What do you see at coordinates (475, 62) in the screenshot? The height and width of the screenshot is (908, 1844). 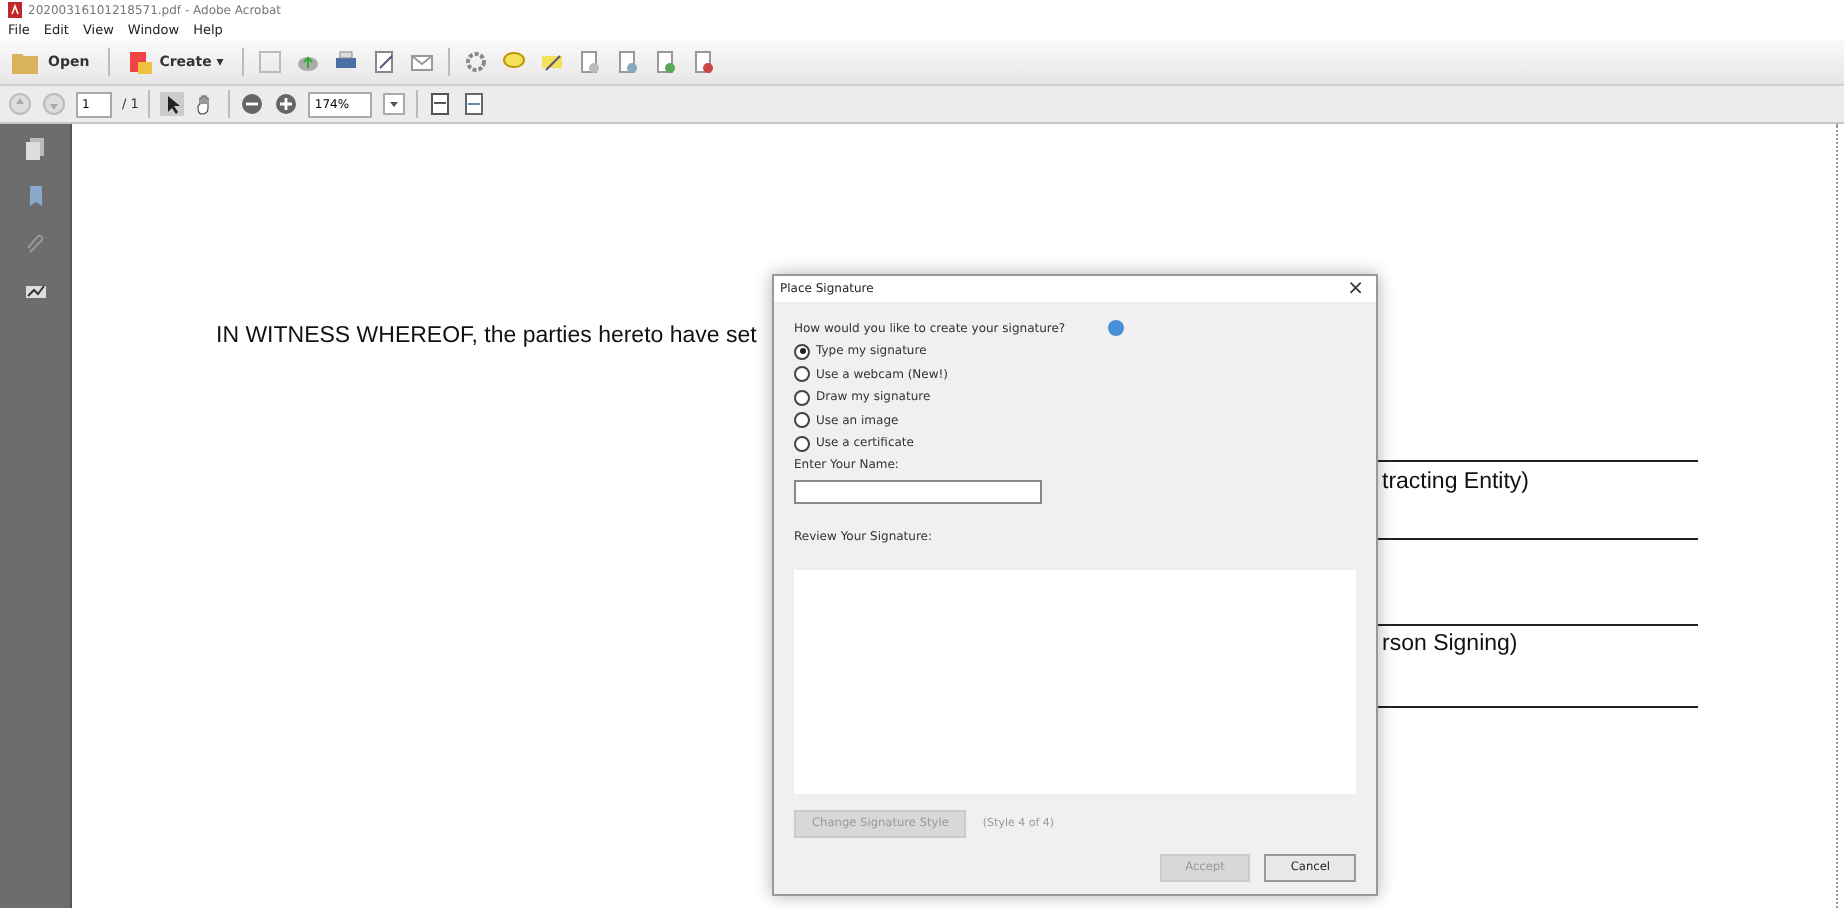 I see `gear-icon` at bounding box center [475, 62].